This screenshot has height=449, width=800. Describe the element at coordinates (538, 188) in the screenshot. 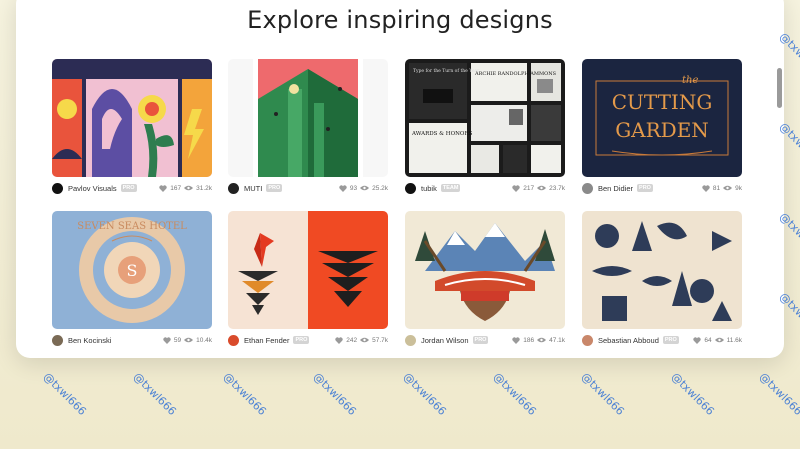

I see `shot-stats: 217 23.7k` at that location.